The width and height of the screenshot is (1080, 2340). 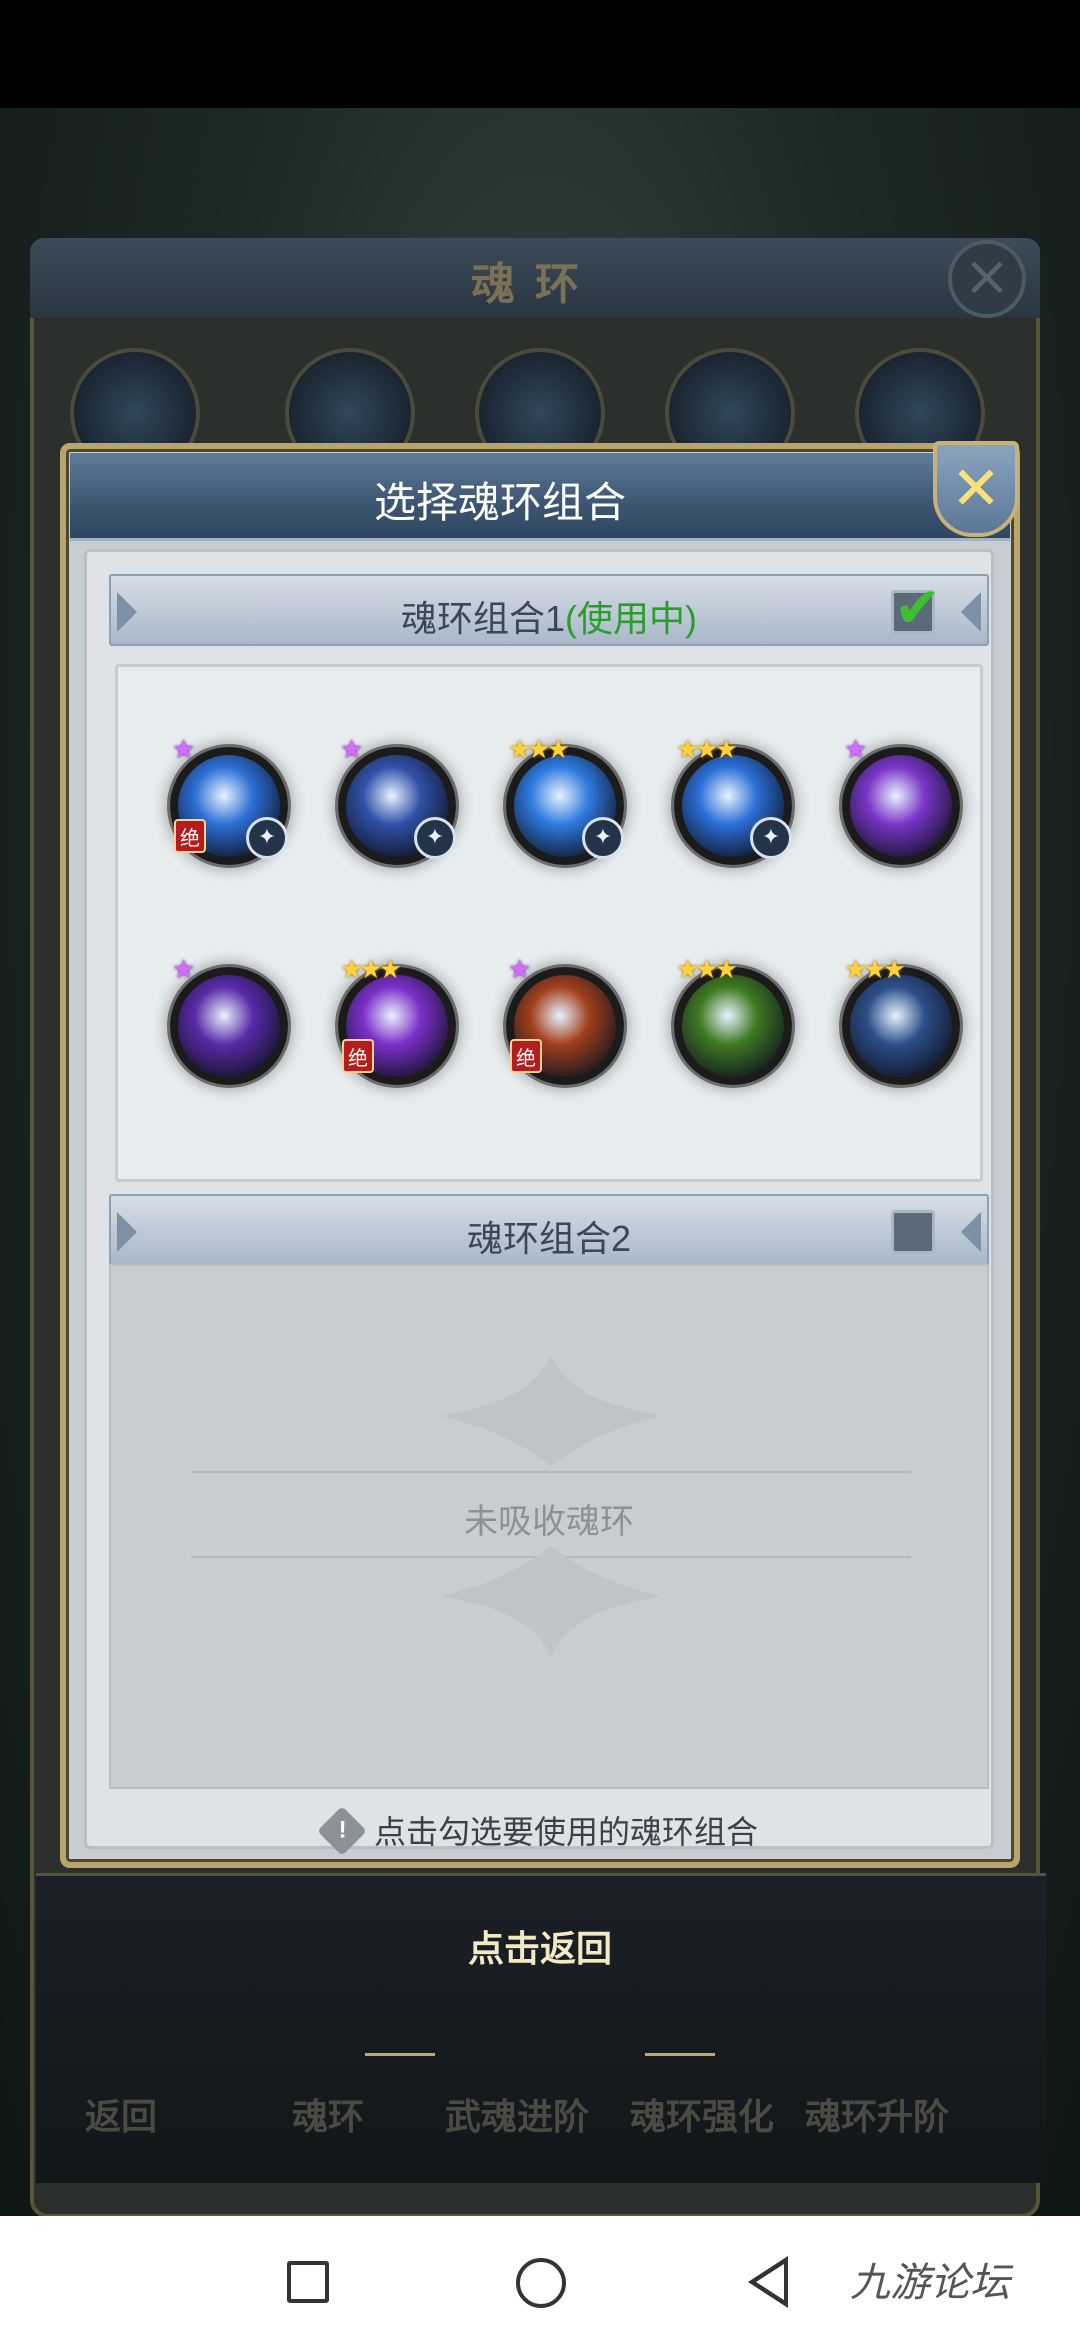 What do you see at coordinates (549, 1522) in the screenshot?
I see `no-ring-absorbed-text: 未吸收魂环` at bounding box center [549, 1522].